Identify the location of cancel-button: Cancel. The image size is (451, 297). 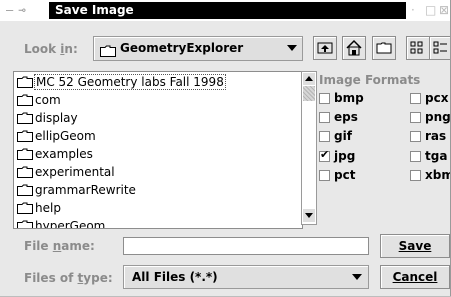
(415, 277).